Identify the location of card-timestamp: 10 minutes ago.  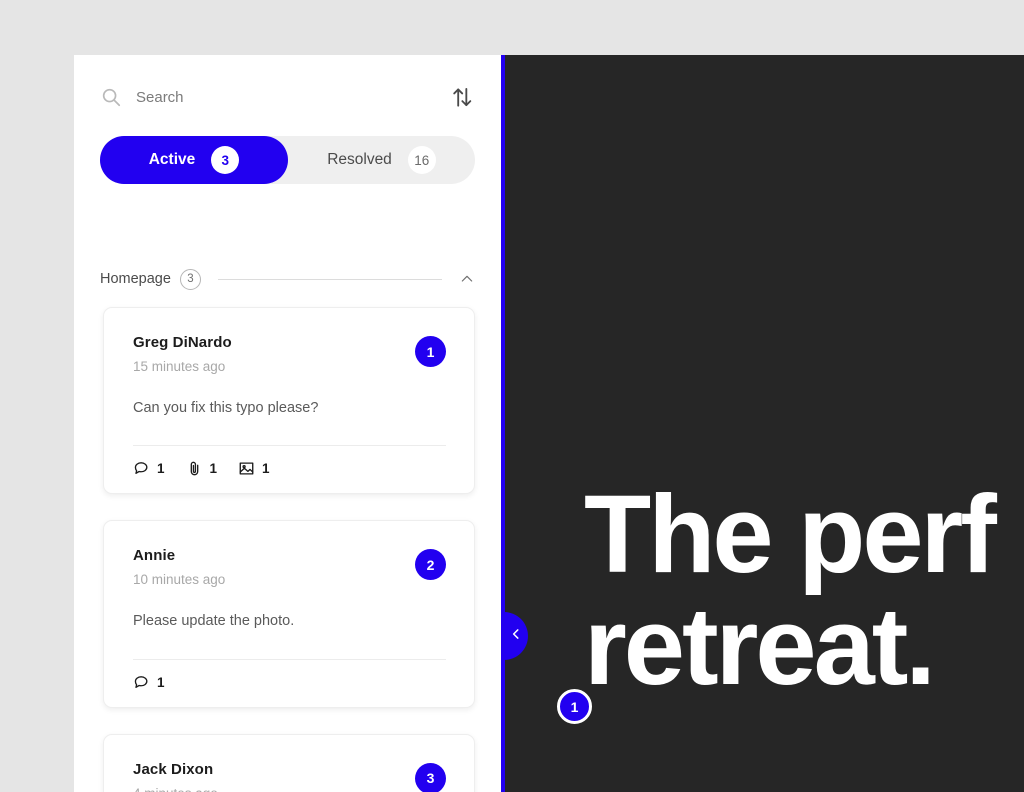
(179, 580).